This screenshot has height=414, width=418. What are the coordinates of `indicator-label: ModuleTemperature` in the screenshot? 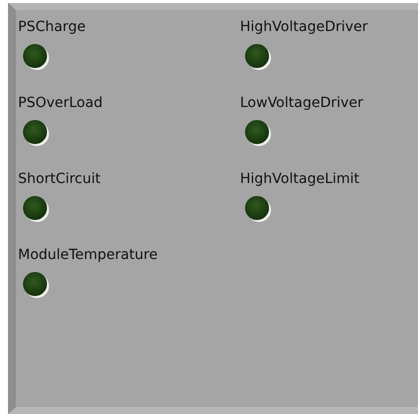 It's located at (88, 255).